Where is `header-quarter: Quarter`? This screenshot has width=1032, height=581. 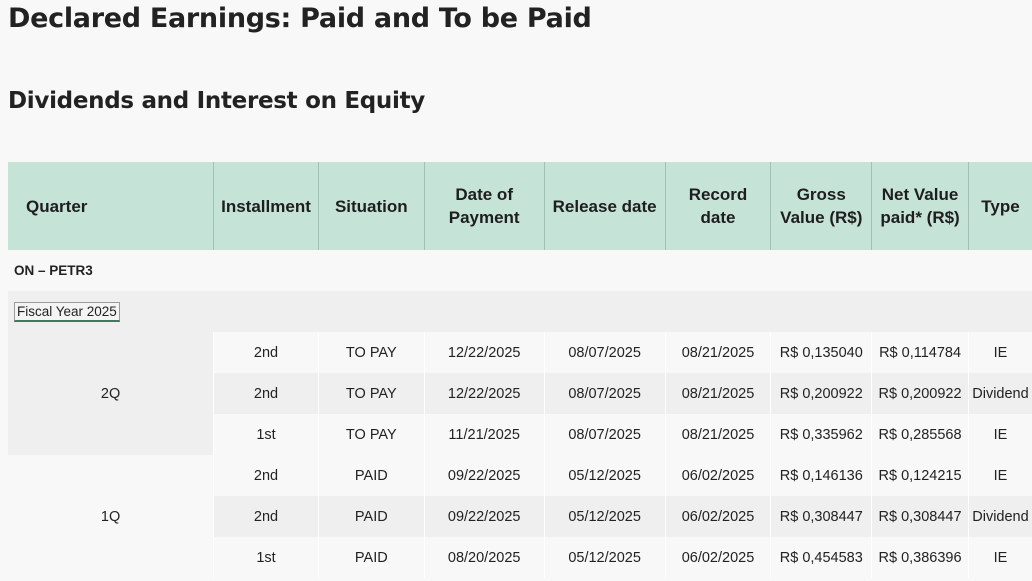 header-quarter: Quarter is located at coordinates (111, 206).